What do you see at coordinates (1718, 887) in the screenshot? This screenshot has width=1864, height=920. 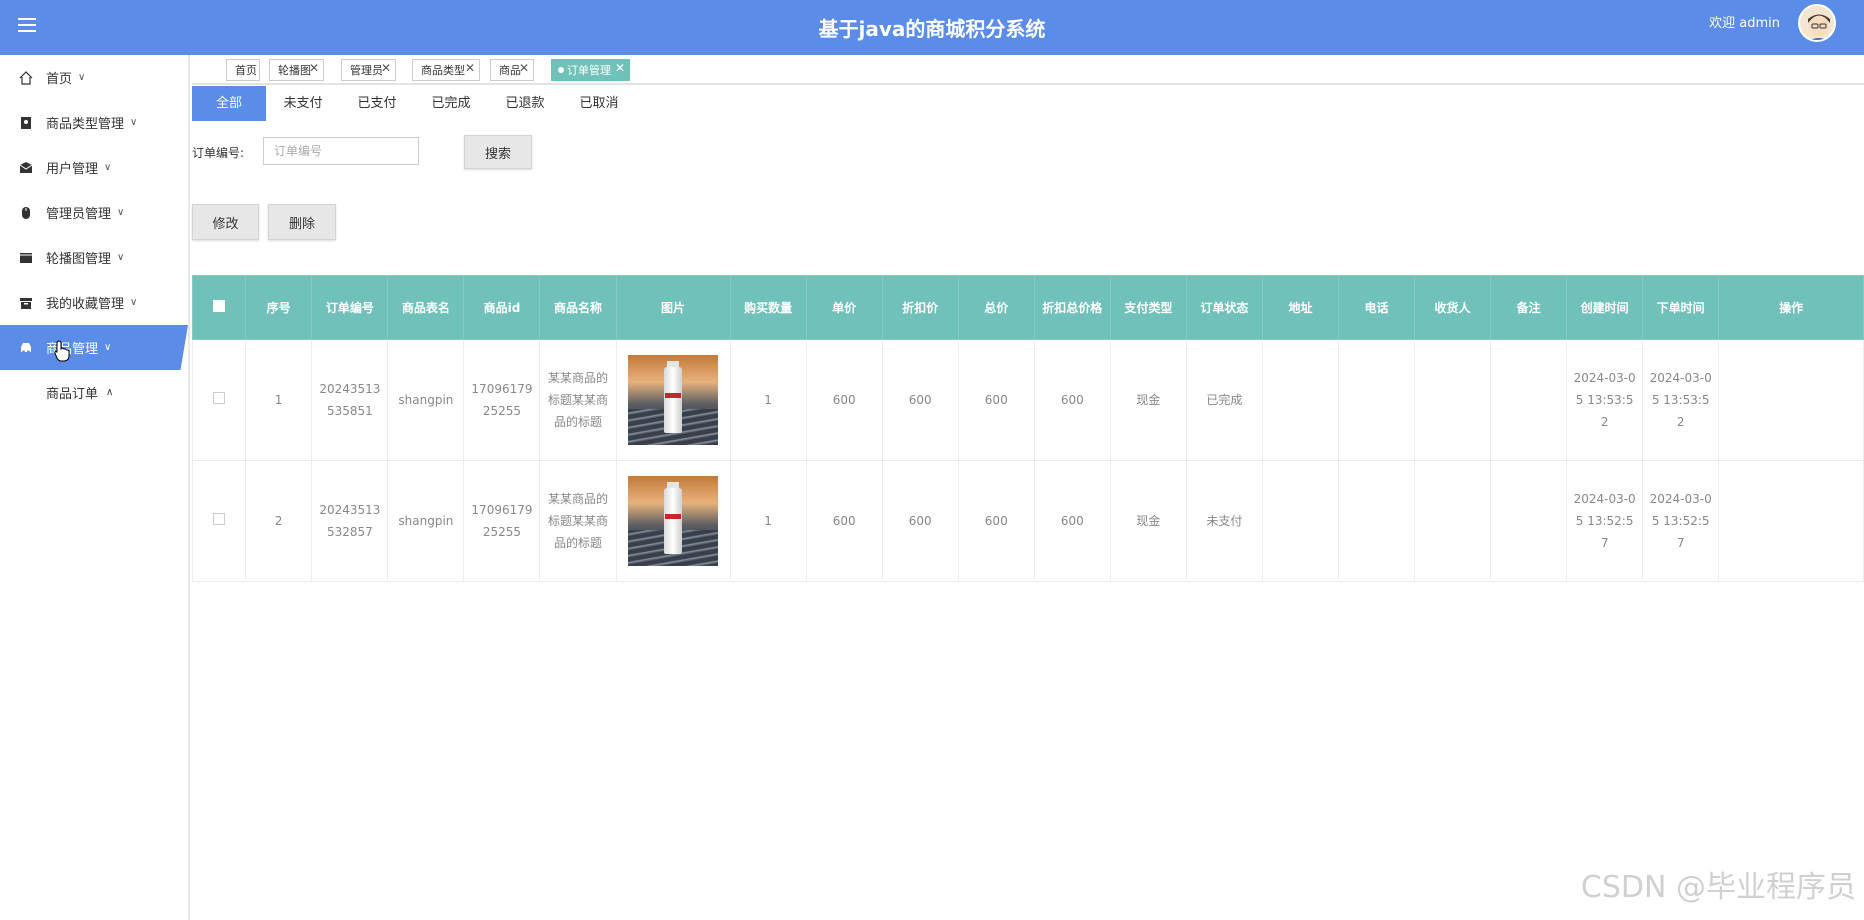 I see `watermark: CSDN @毕业程序员` at bounding box center [1718, 887].